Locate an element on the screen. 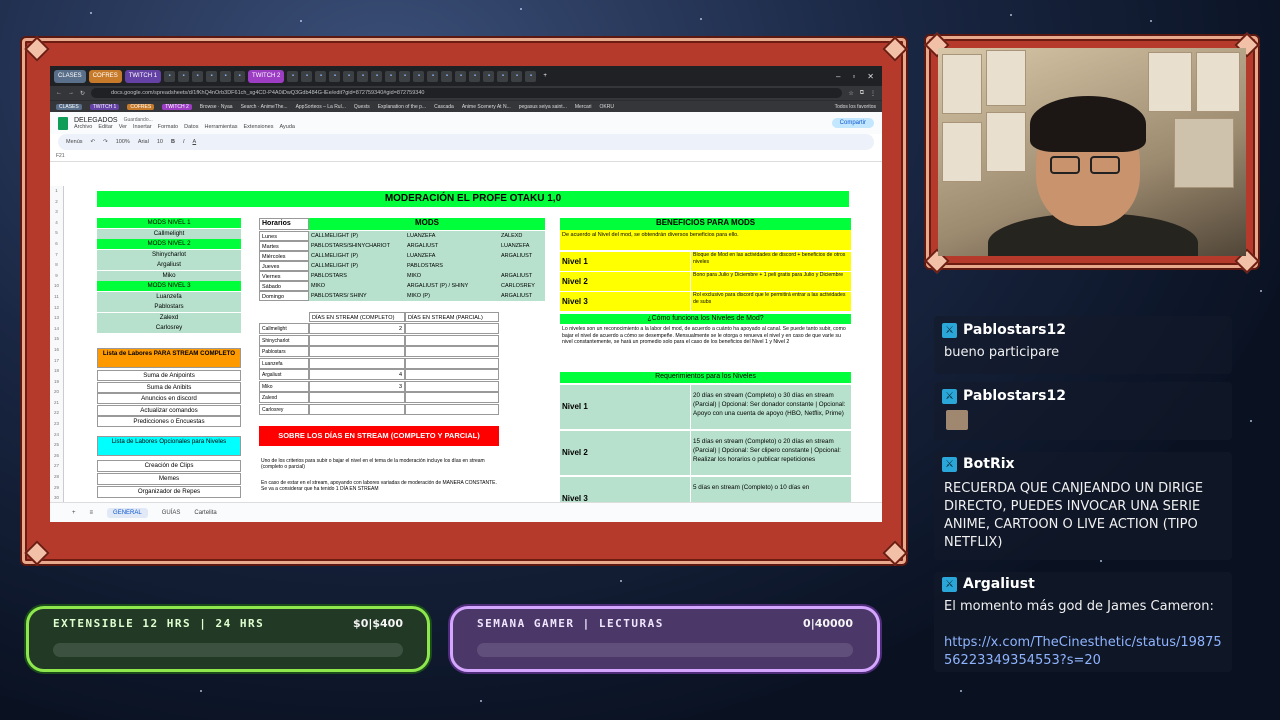  tab-group-clases: CLASES is located at coordinates (70, 76).